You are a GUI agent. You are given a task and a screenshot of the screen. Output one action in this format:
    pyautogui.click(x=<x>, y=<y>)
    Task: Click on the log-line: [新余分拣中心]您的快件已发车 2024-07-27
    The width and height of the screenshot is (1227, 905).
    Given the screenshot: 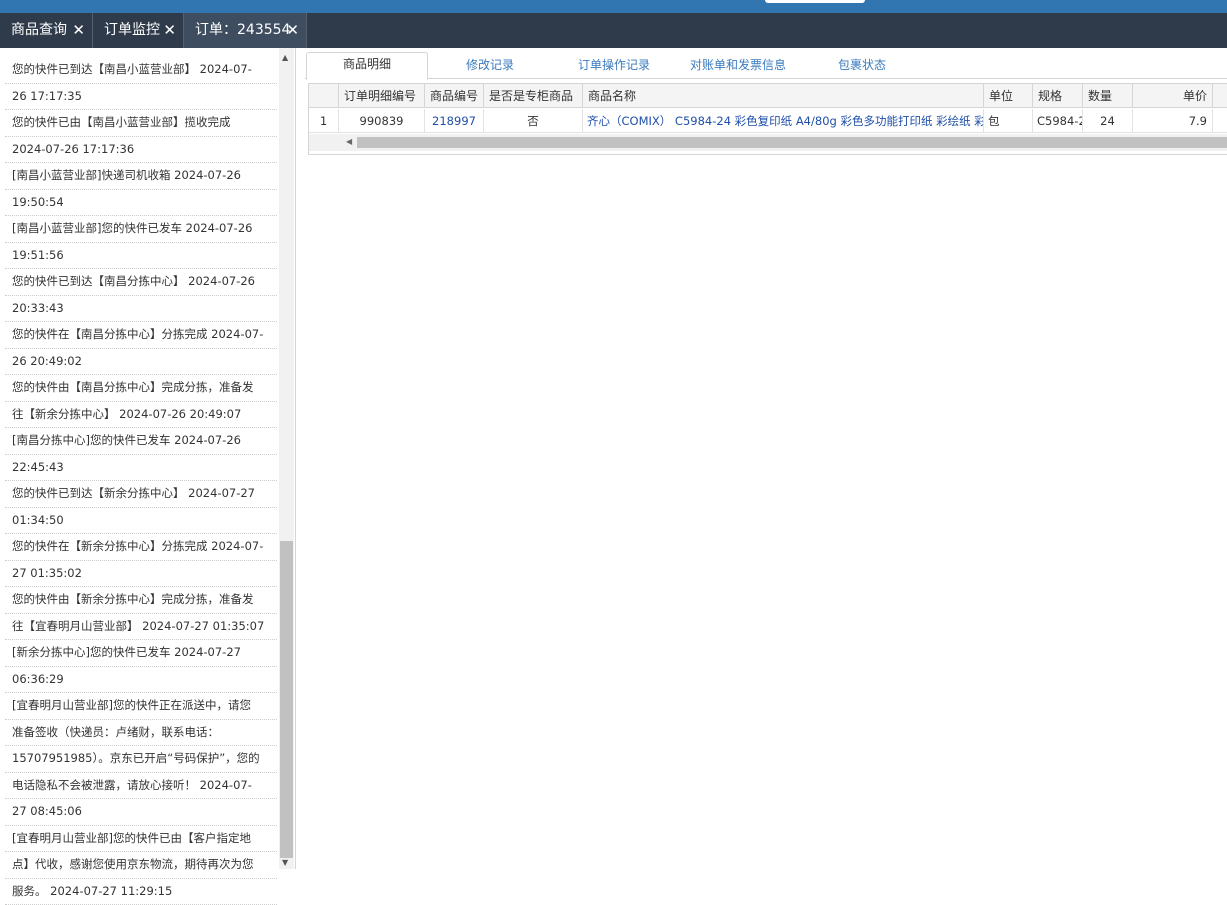 What is the action you would take?
    pyautogui.click(x=141, y=653)
    